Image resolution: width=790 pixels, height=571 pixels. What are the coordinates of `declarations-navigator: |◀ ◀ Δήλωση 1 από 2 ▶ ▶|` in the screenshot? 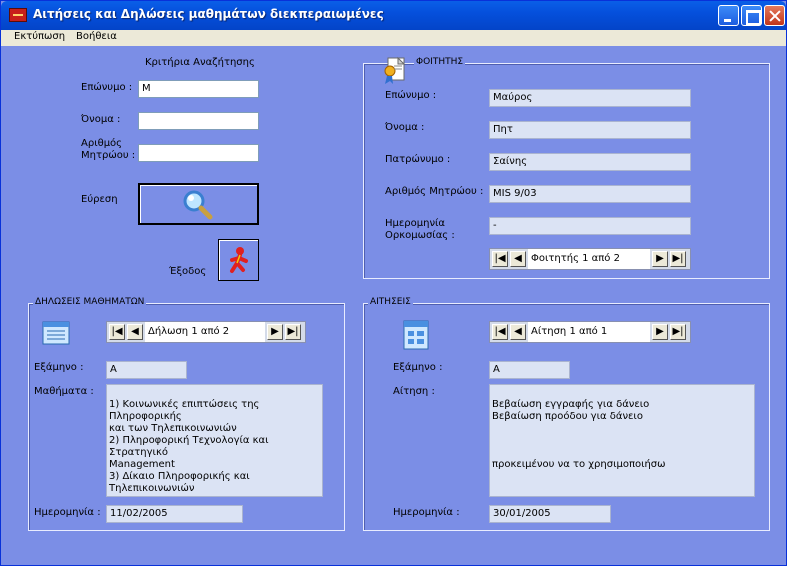 It's located at (206, 332).